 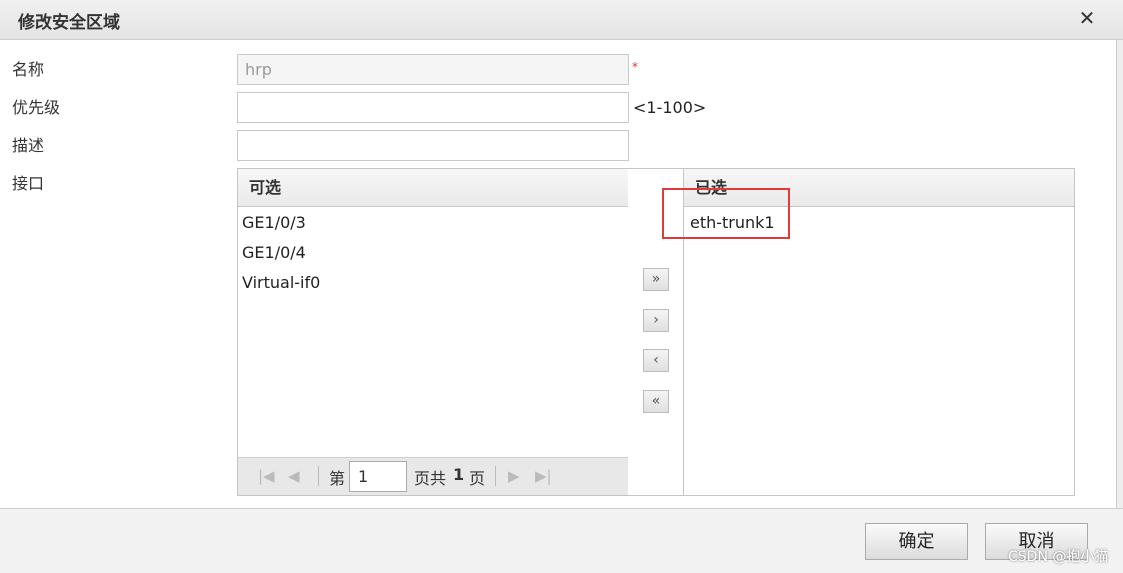 I want to click on dialog-scroll-edge, so click(x=1119, y=274).